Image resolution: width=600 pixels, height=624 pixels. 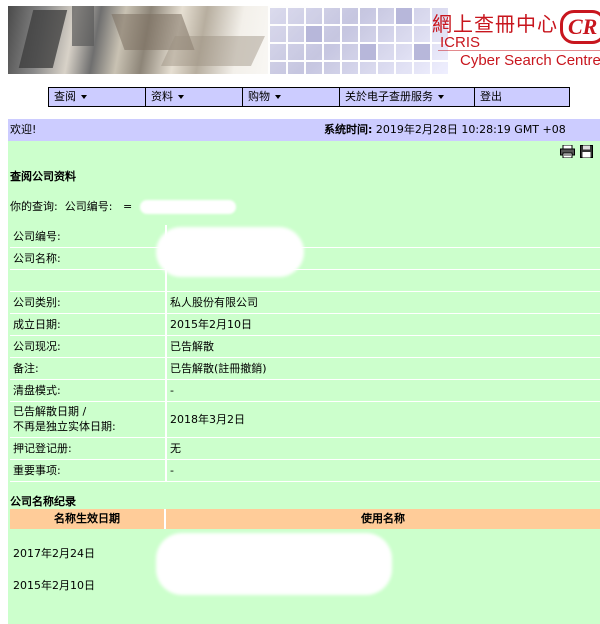 I want to click on query-label: 你的查询:, so click(x=34, y=206).